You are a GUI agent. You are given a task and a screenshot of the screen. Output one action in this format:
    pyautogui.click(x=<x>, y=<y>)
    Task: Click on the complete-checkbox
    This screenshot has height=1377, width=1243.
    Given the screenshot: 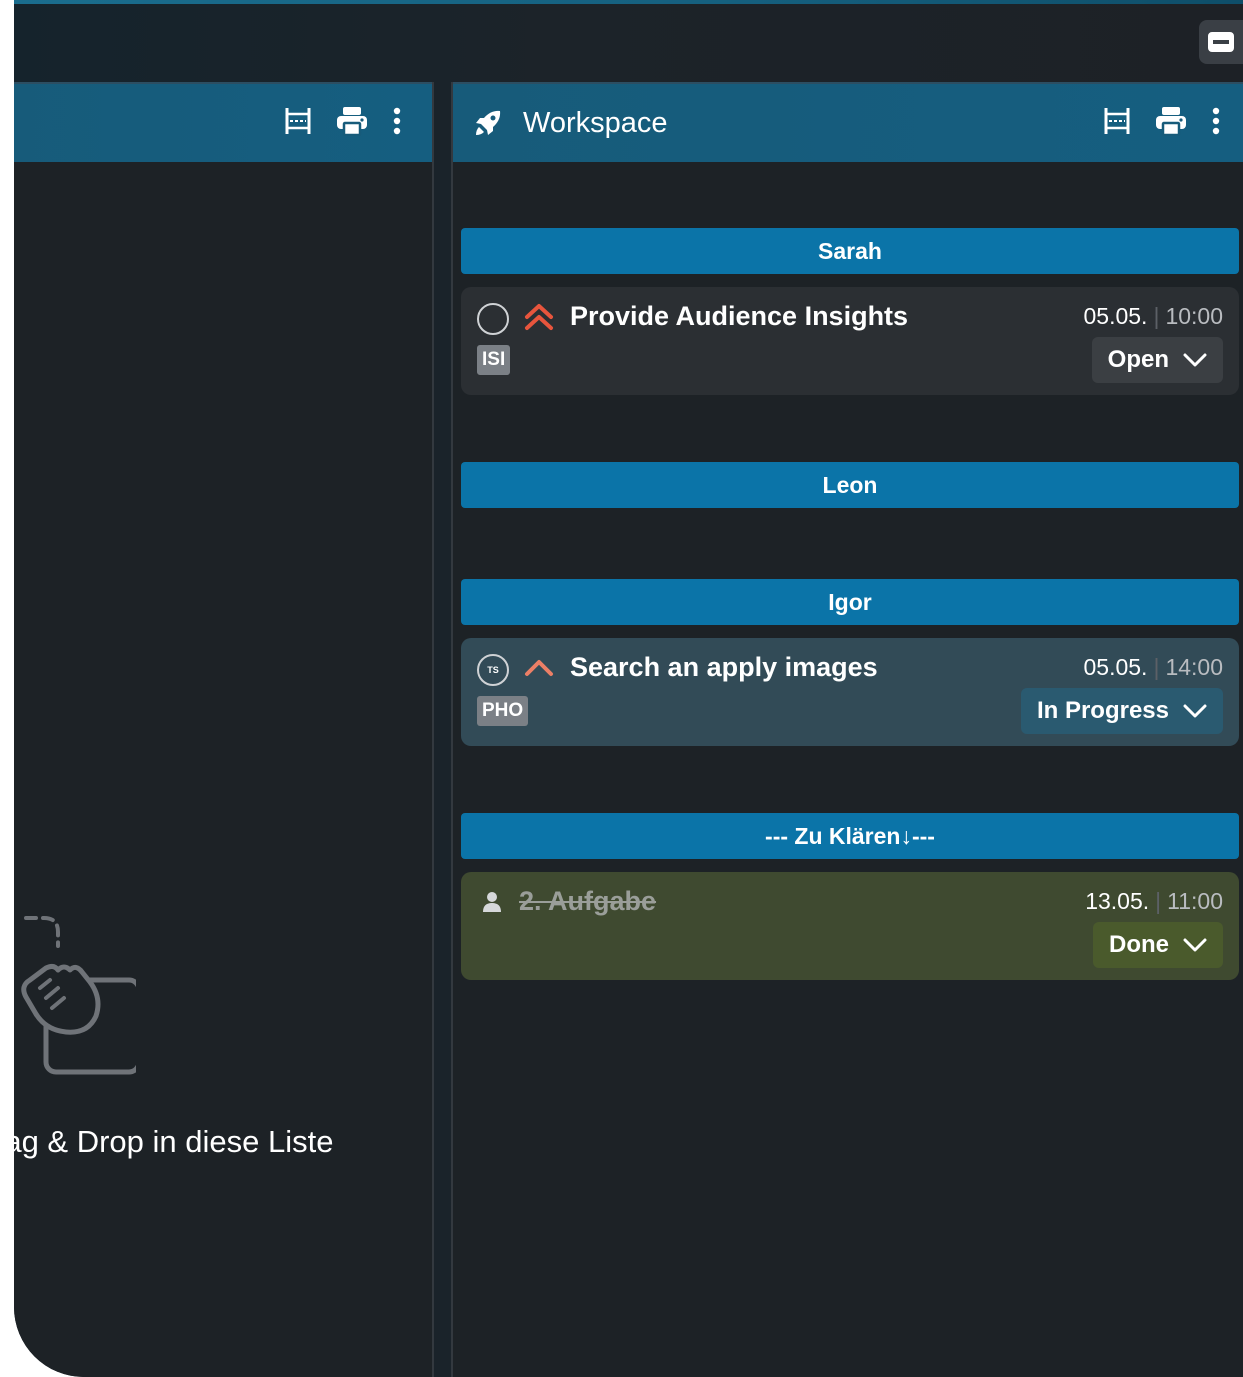 What is the action you would take?
    pyautogui.click(x=493, y=319)
    